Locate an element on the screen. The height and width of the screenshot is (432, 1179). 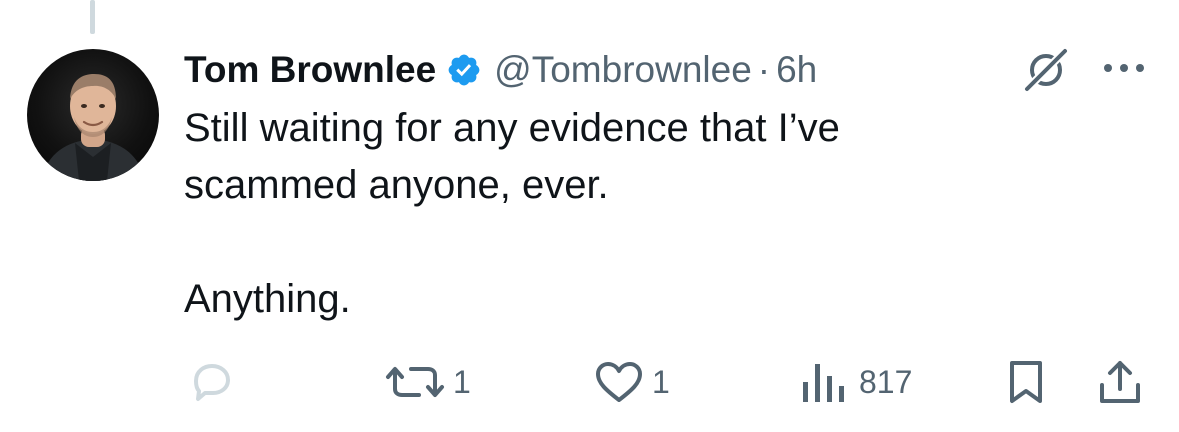
more-icon is located at coordinates (1124, 68).